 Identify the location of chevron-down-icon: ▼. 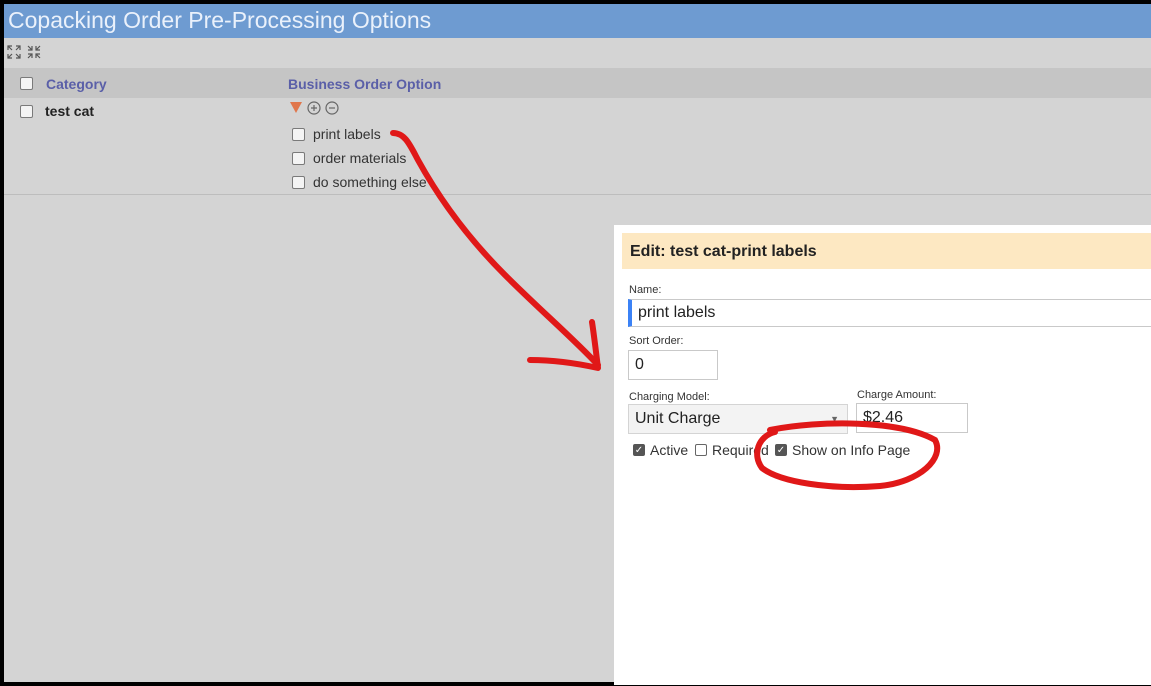
(834, 419).